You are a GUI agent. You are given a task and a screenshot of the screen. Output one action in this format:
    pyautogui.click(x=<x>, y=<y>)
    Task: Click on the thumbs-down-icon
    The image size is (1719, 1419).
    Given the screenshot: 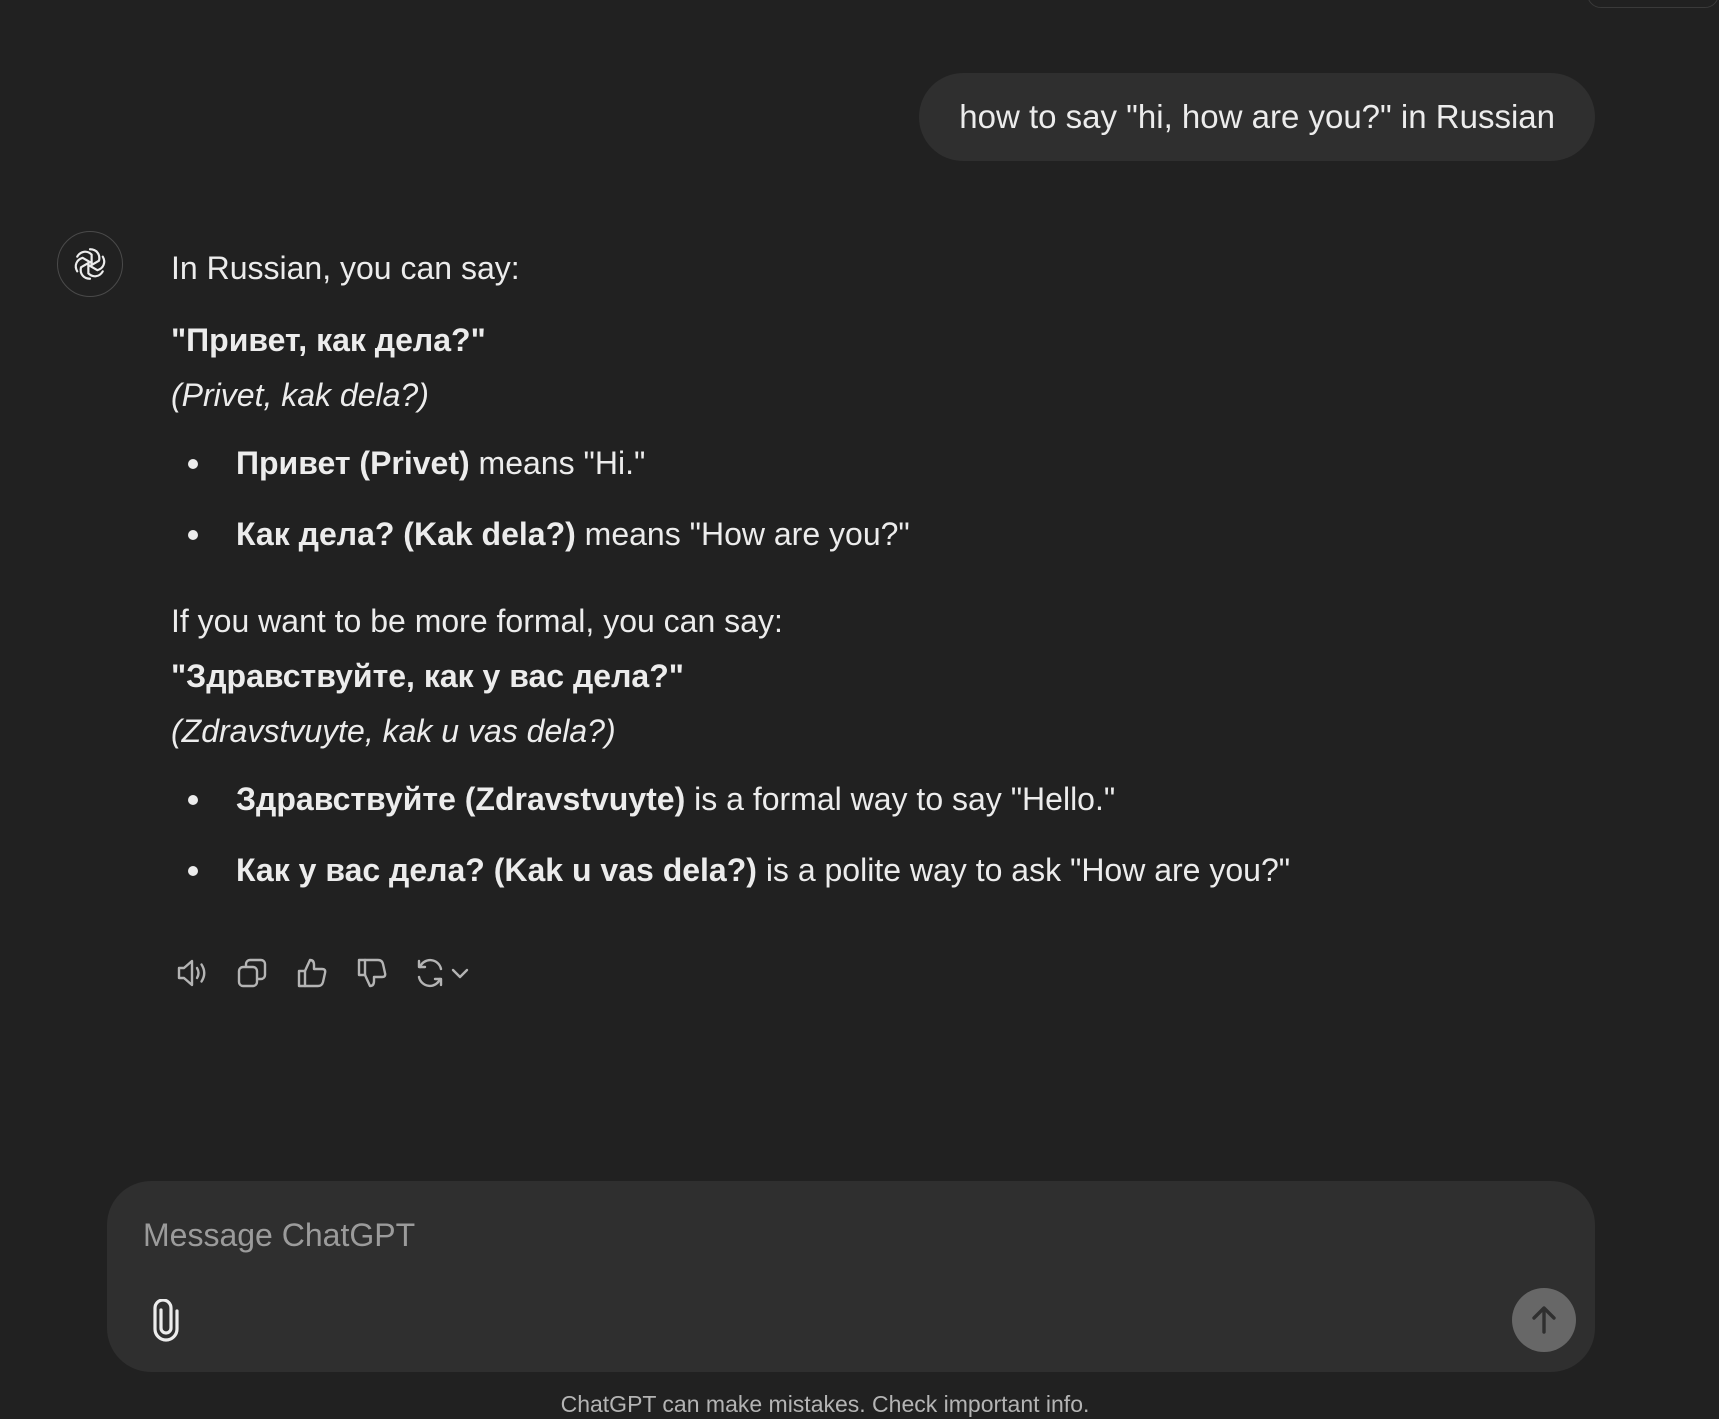 What is the action you would take?
    pyautogui.click(x=372, y=973)
    